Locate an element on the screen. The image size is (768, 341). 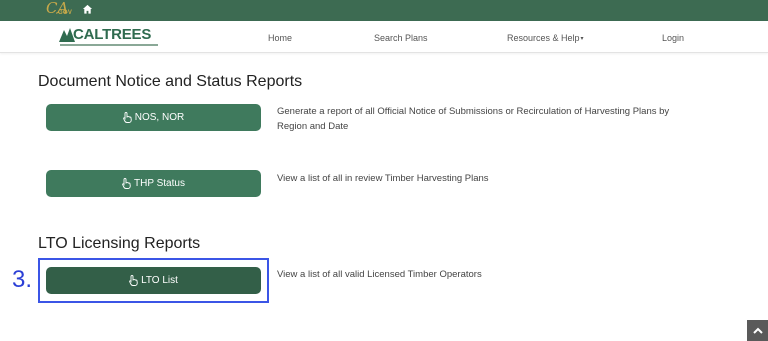
caltrees-logo: CALTREES is located at coordinates (109, 37).